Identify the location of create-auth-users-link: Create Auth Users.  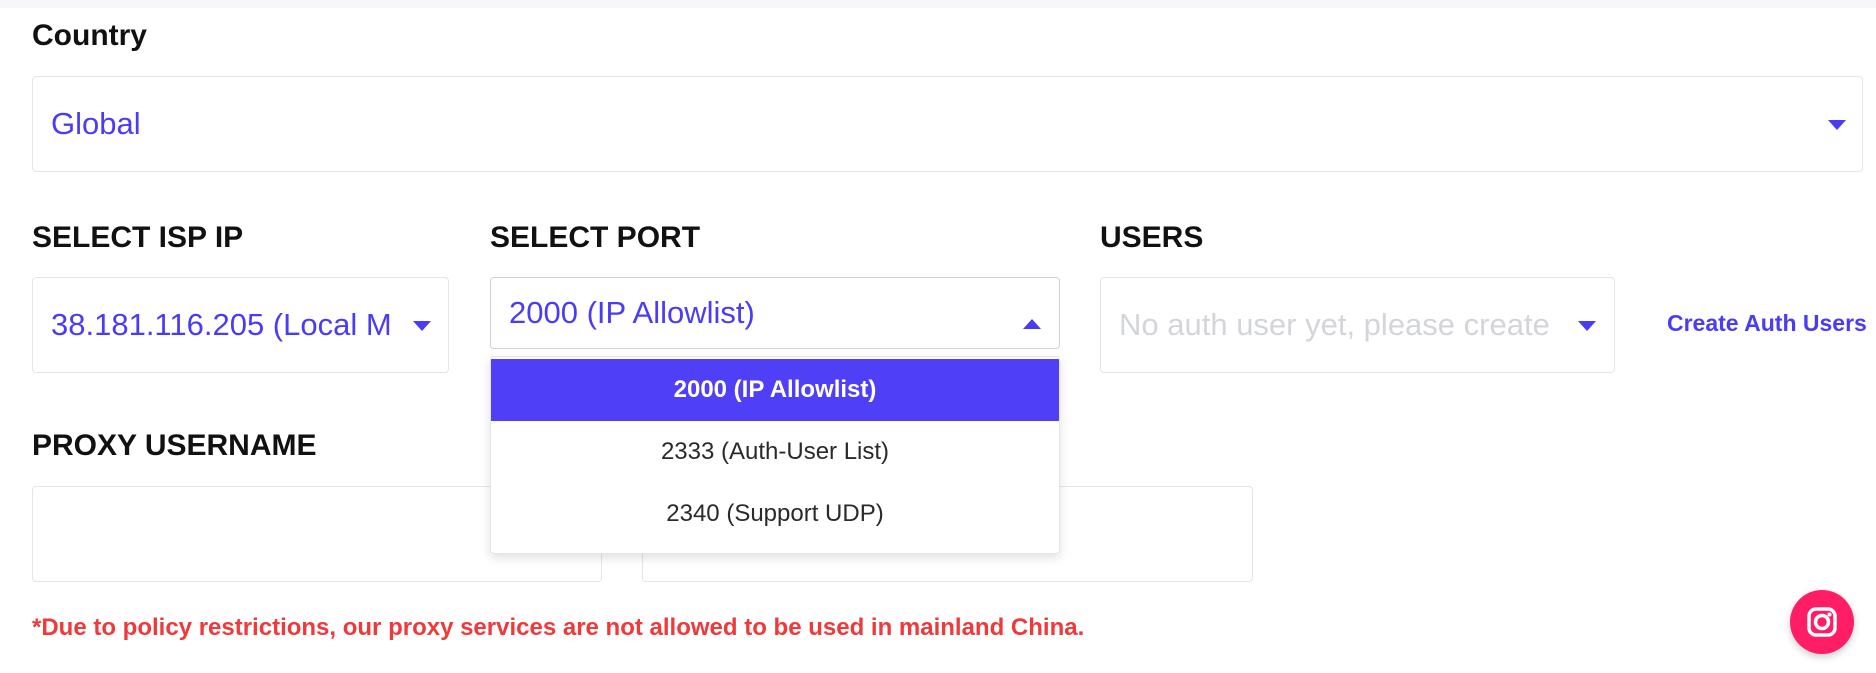
(1767, 323).